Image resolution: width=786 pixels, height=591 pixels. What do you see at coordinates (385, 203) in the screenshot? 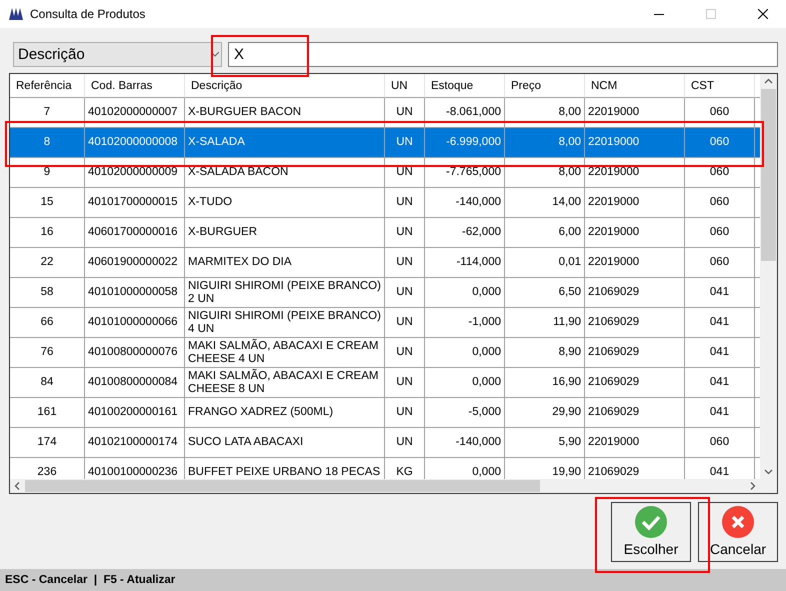
I see `table-row: 15 40101700000015 X-TUDO UN -140,000 14,00 22019000 060` at bounding box center [385, 203].